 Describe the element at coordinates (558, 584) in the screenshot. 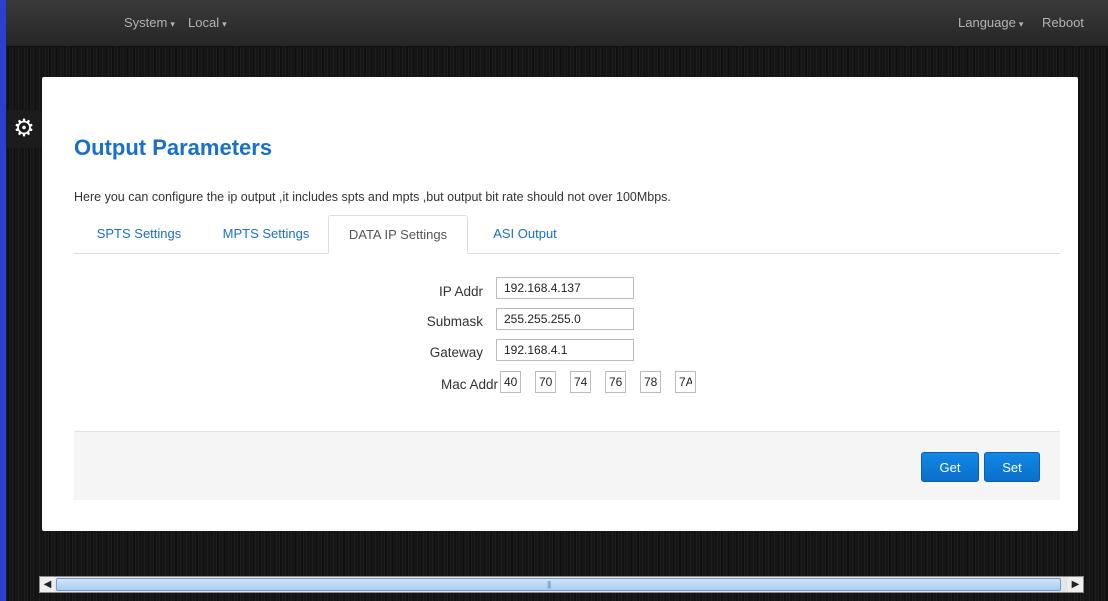

I see `scrollbar-thumb: |||` at that location.